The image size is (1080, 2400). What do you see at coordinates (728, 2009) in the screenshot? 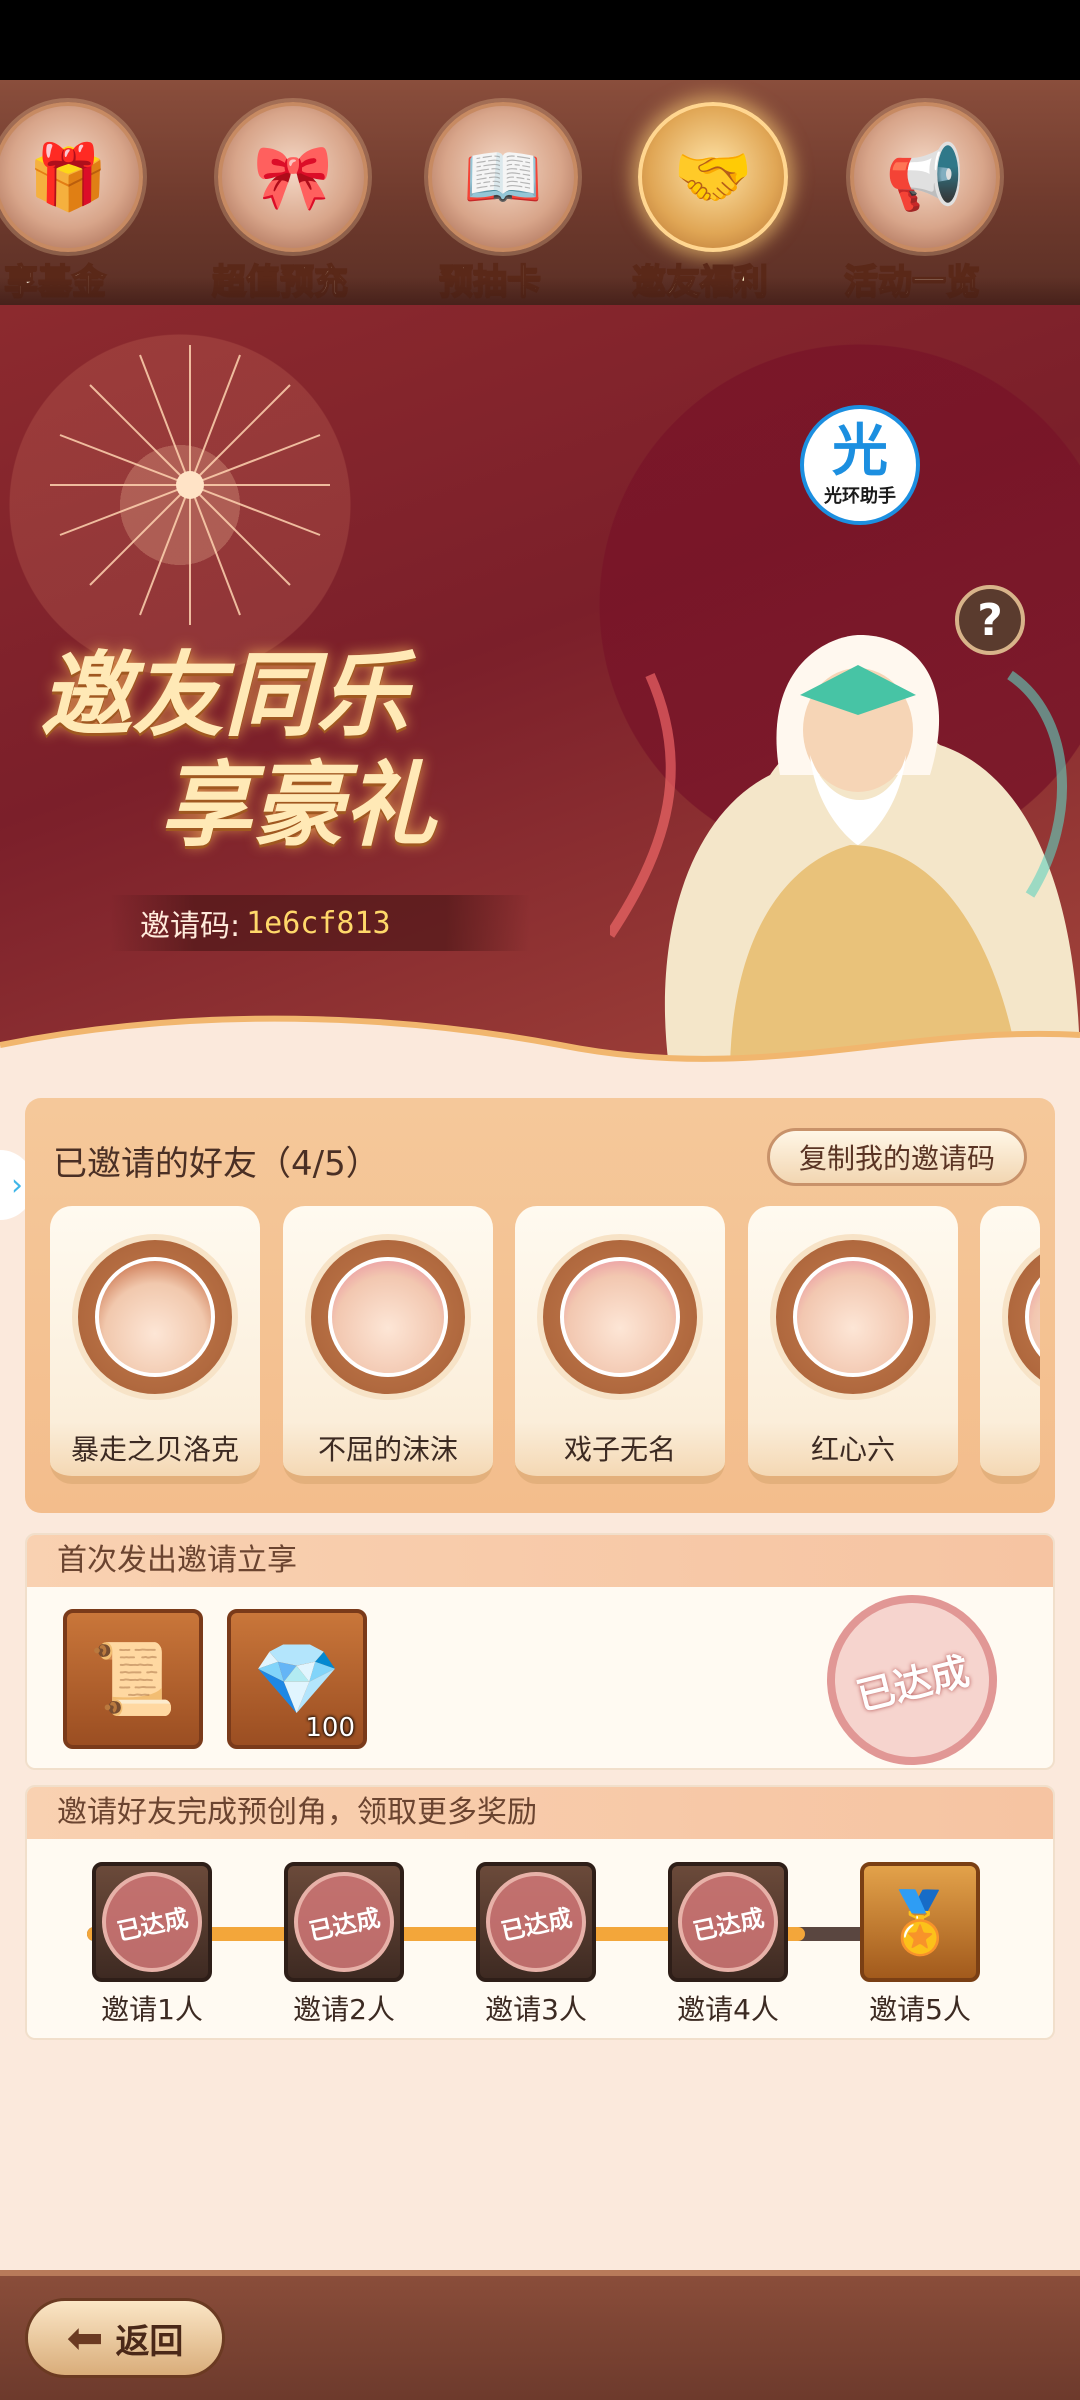
I see `milestone-label: 邀请4人` at bounding box center [728, 2009].